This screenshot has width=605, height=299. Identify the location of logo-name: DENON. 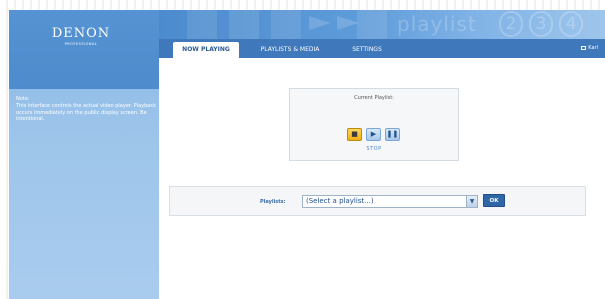
(81, 33).